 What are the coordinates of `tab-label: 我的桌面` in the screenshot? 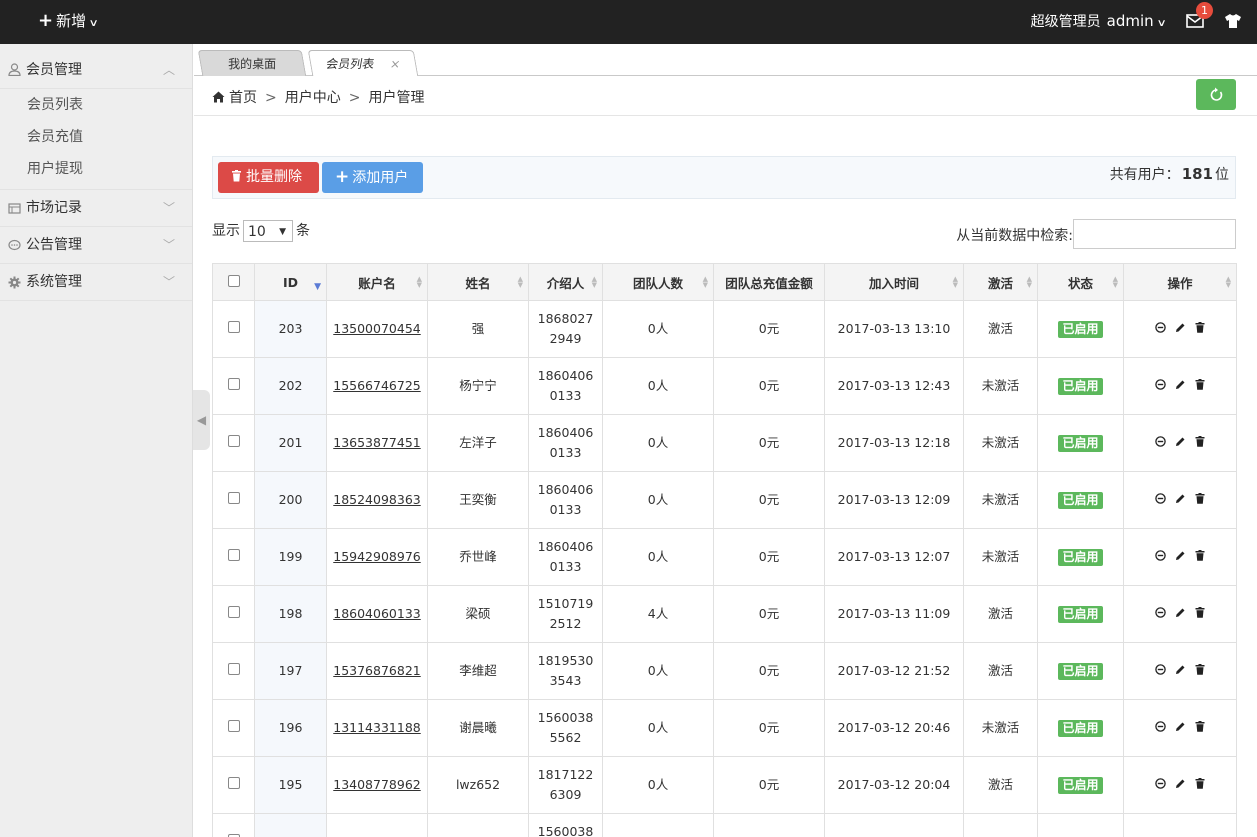 It's located at (252, 64).